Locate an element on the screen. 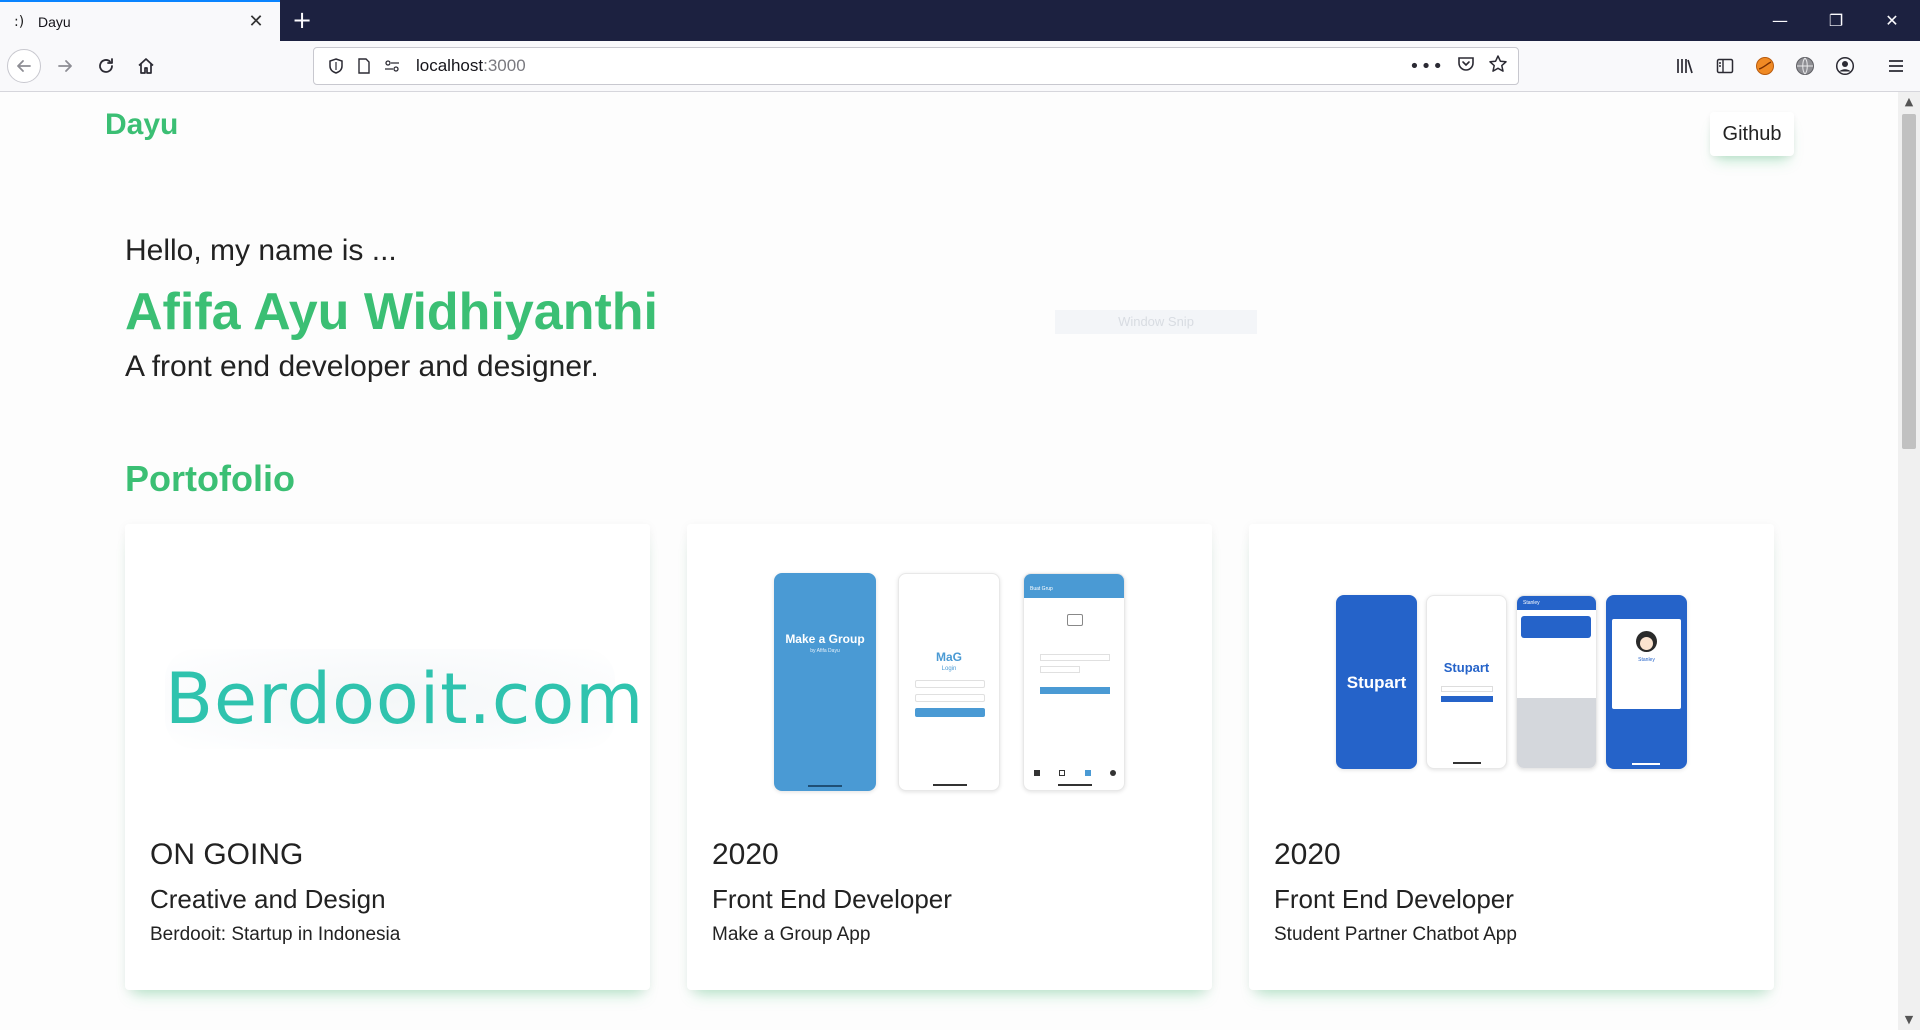 Image resolution: width=1920 pixels, height=1030 pixels. hero-tagline: A front end developer and designer. is located at coordinates (362, 366).